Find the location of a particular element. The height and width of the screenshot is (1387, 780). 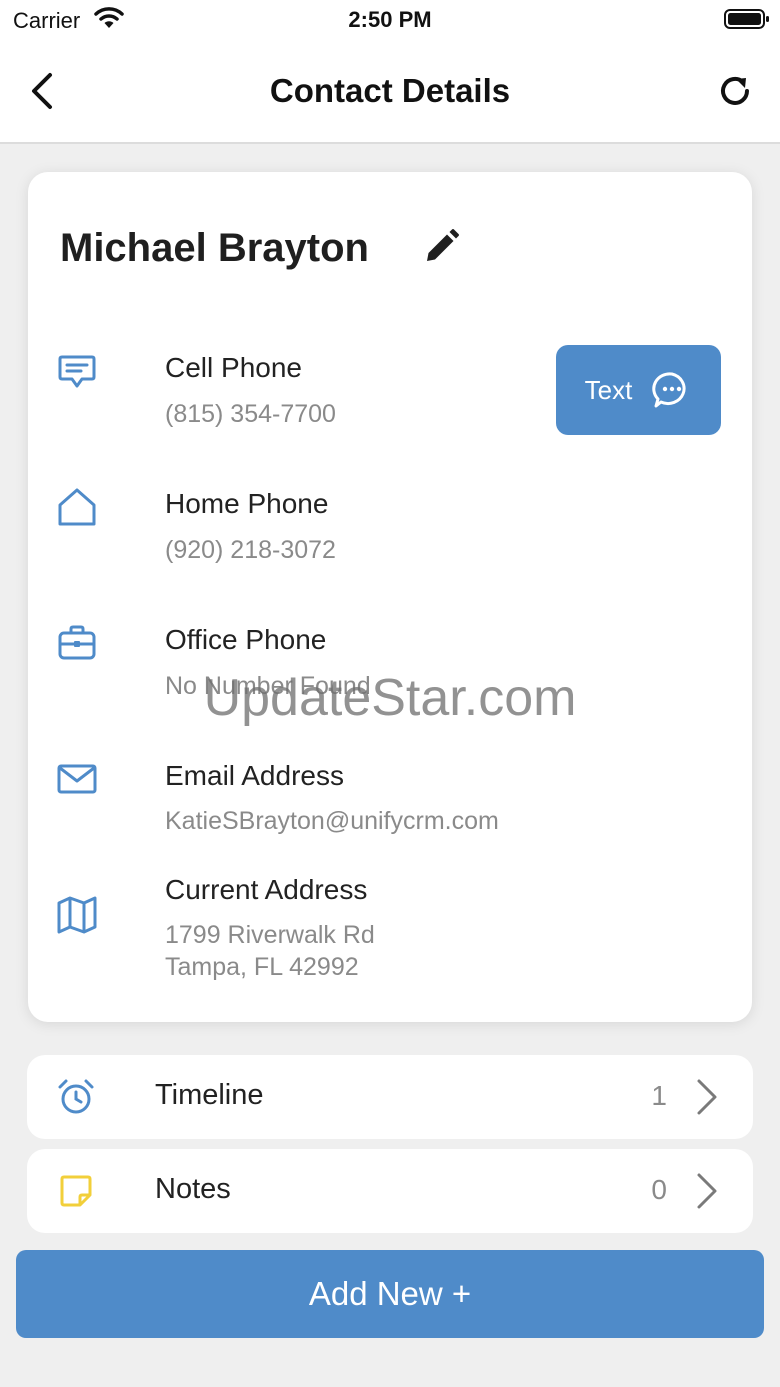

email-label: Email Address is located at coordinates (254, 775).